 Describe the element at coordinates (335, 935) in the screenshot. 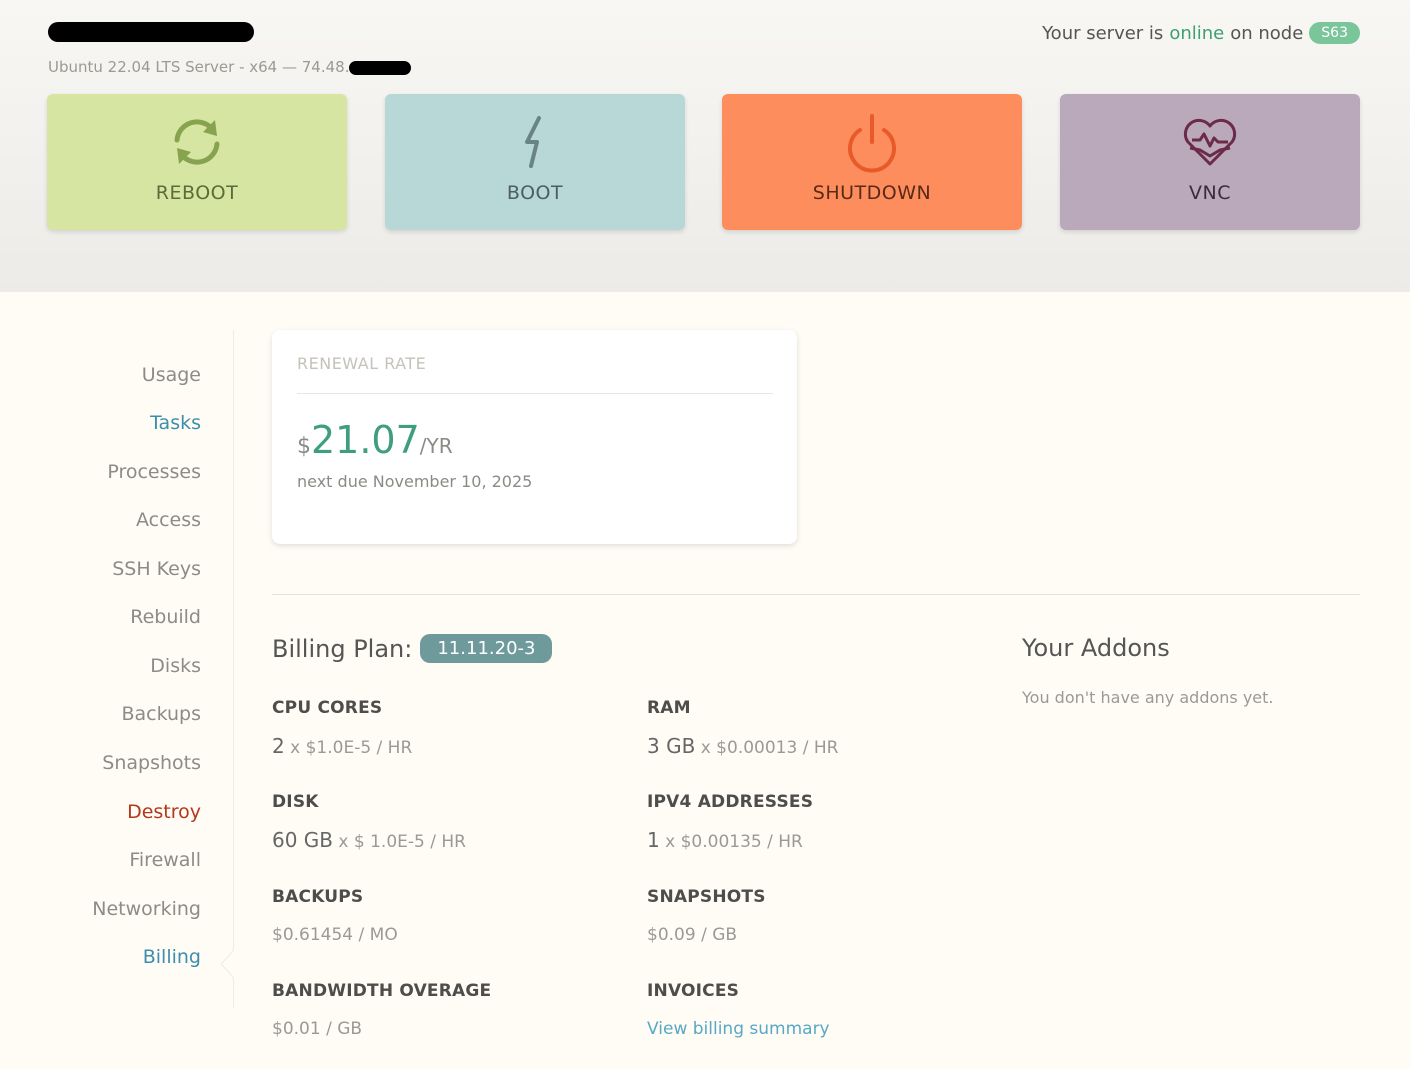

I see `backups-value: $0.61454 / MO` at that location.